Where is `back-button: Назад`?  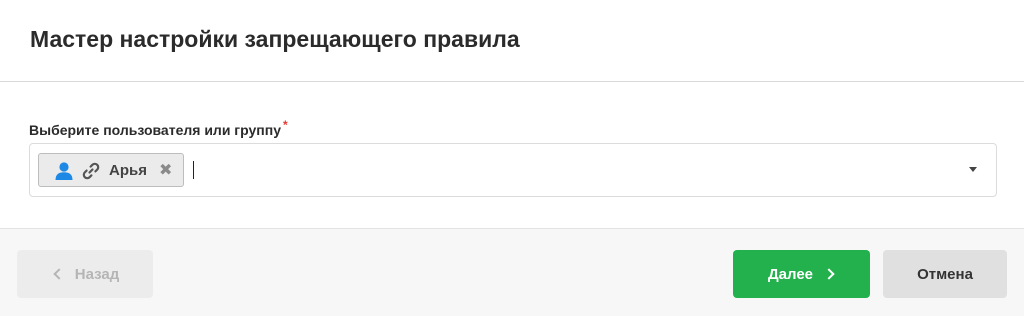 back-button: Назад is located at coordinates (85, 274).